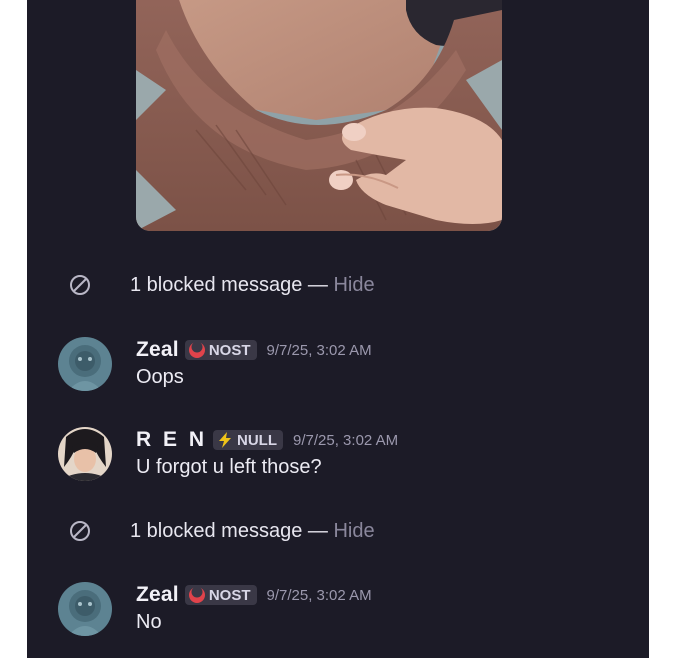  What do you see at coordinates (149, 622) in the screenshot?
I see `message-text: No` at bounding box center [149, 622].